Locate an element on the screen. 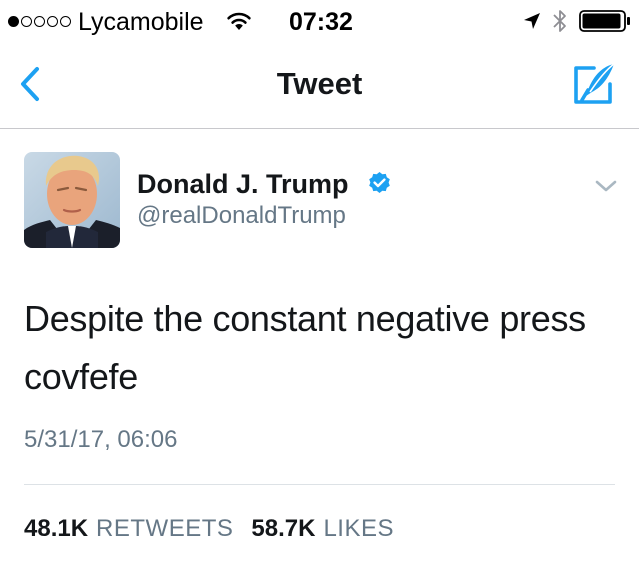 This screenshot has height=570, width=639. page-title: Tweet is located at coordinates (319, 83).